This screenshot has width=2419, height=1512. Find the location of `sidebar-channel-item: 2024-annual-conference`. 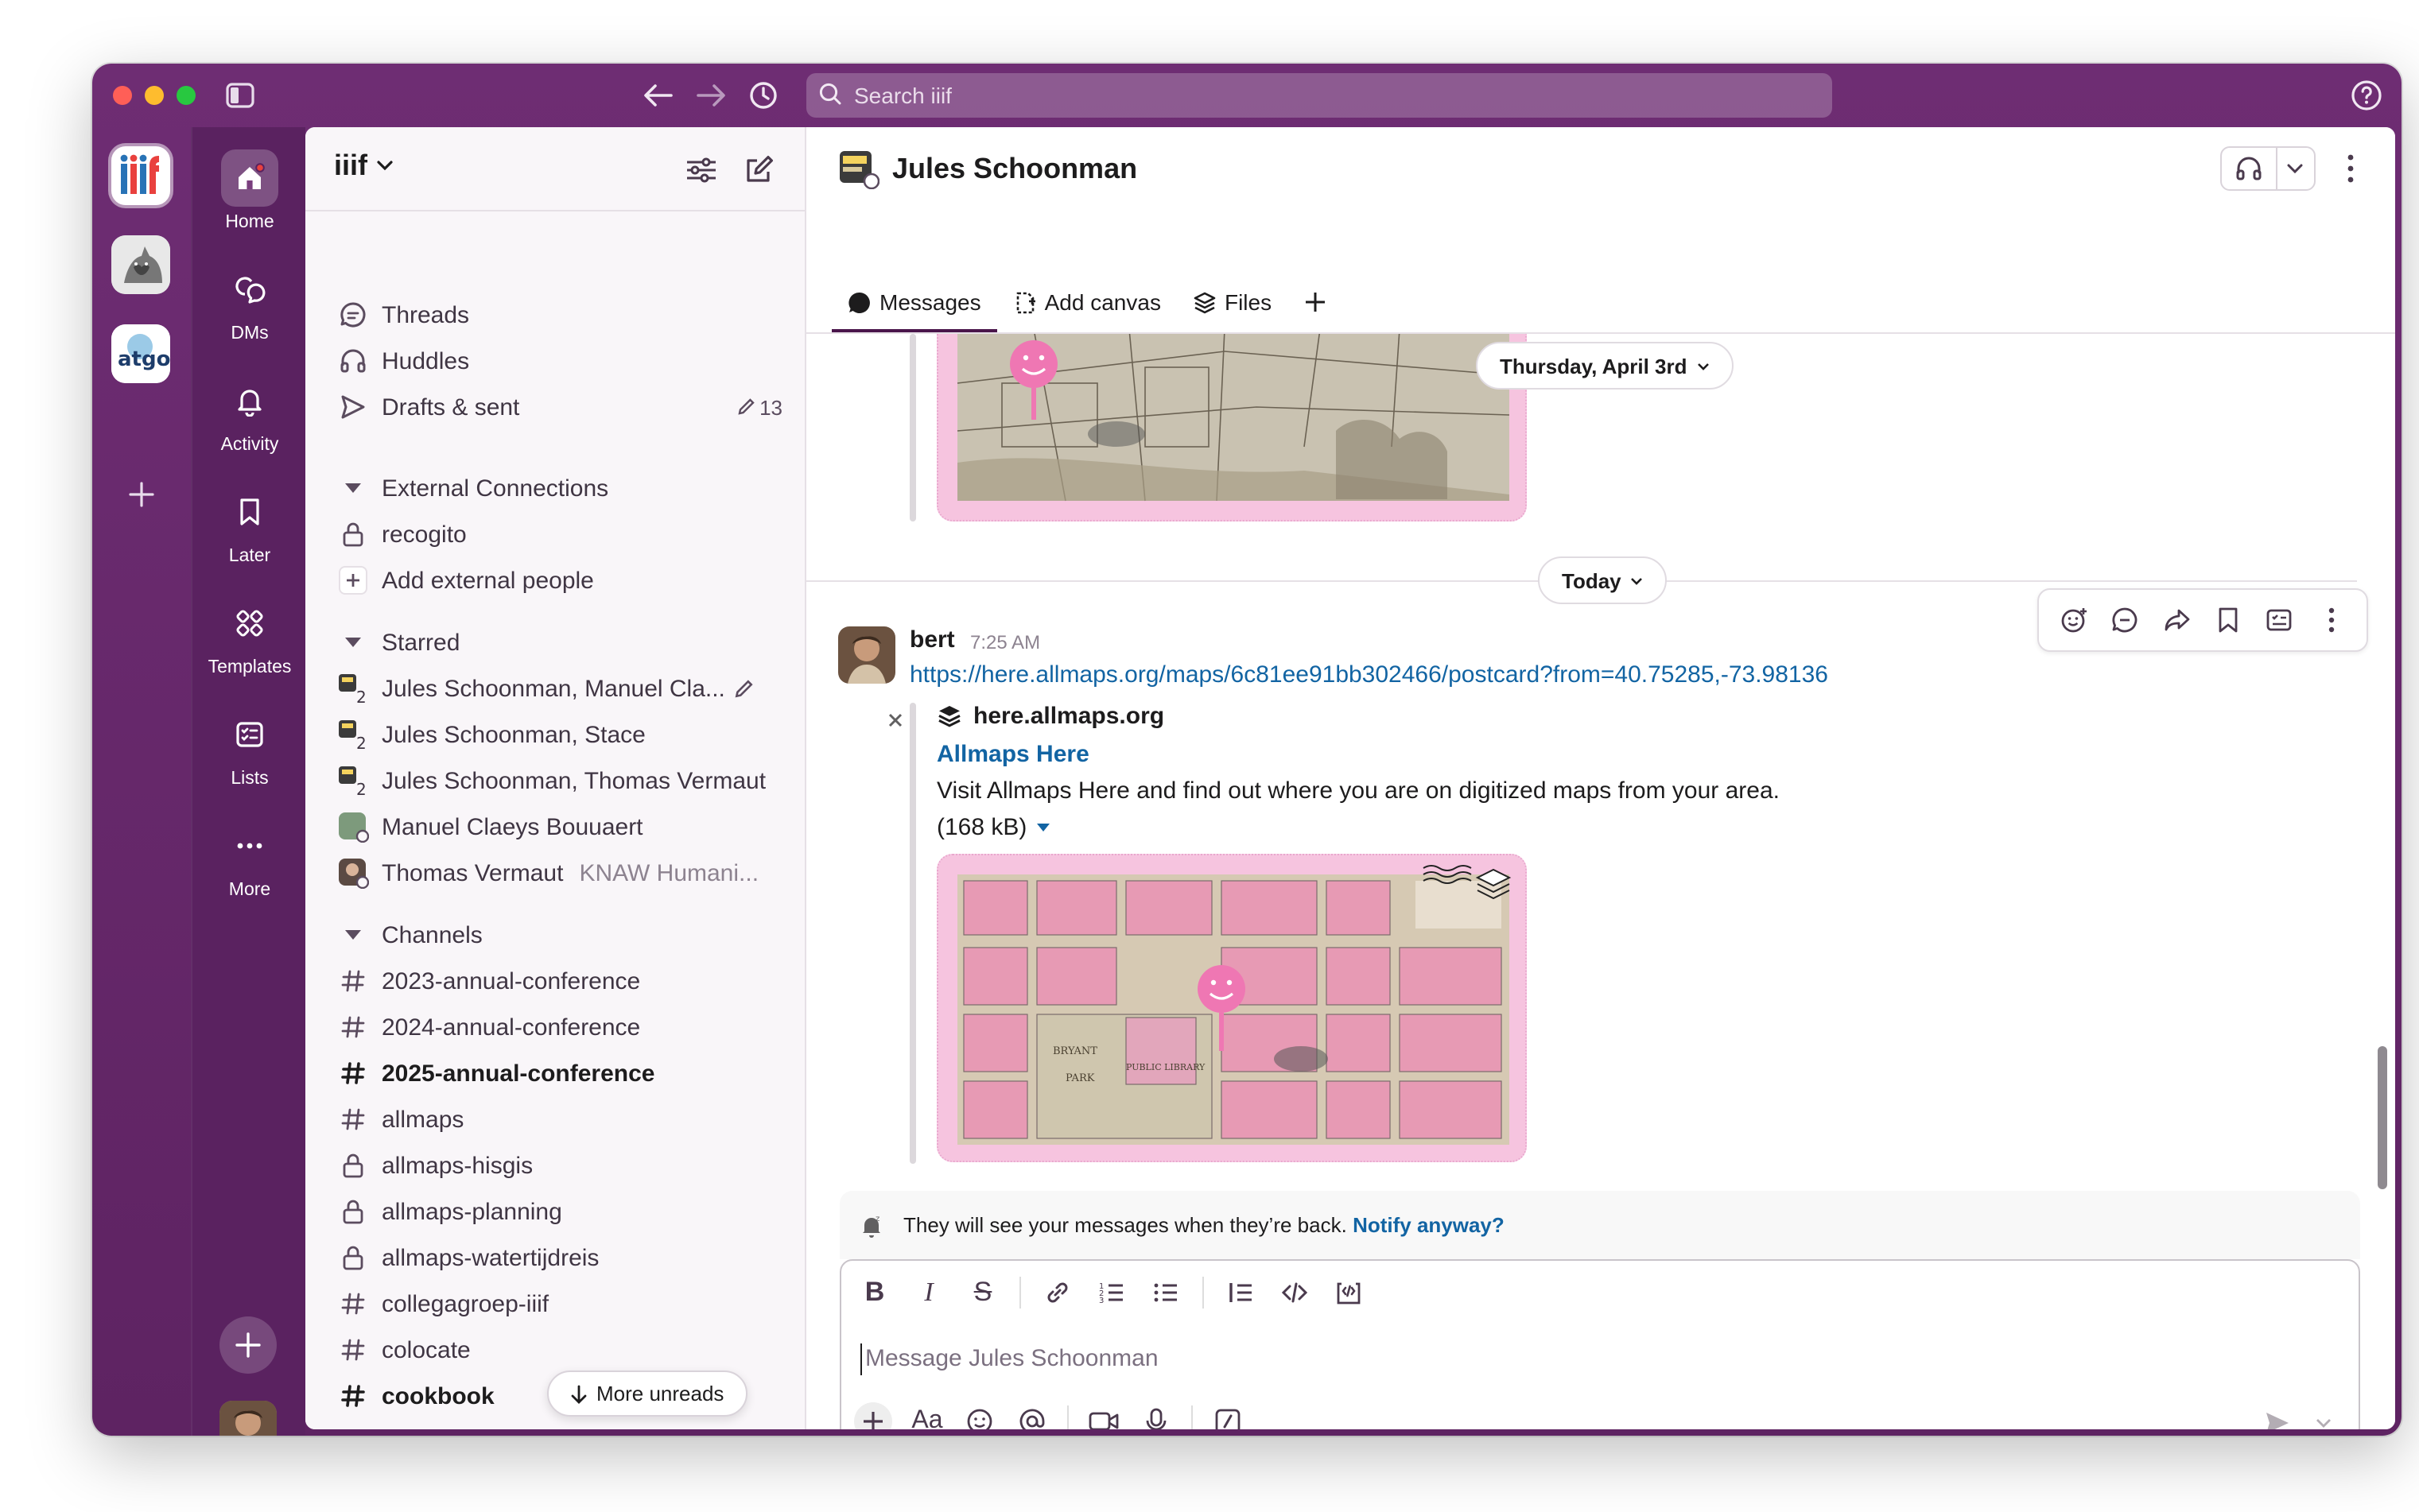

sidebar-channel-item: 2024-annual-conference is located at coordinates (559, 1027).